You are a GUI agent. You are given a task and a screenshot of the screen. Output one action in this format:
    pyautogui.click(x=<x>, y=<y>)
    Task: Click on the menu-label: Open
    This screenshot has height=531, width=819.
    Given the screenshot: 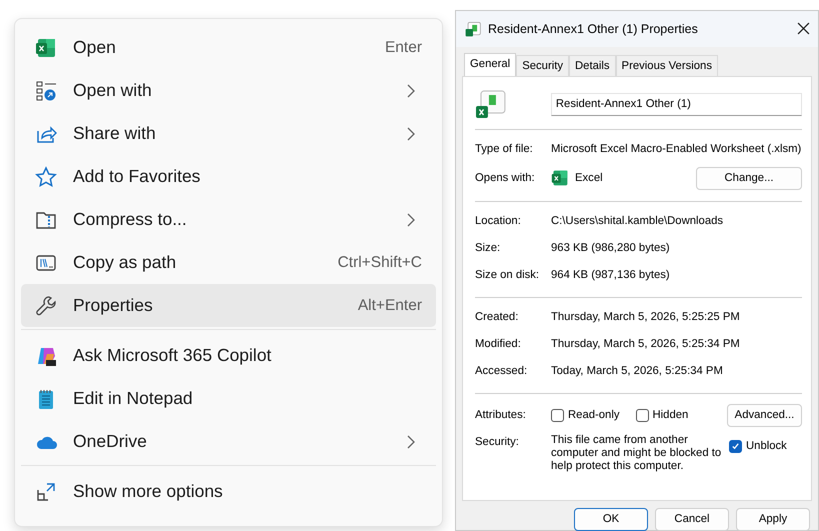 What is the action you would take?
    pyautogui.click(x=95, y=48)
    